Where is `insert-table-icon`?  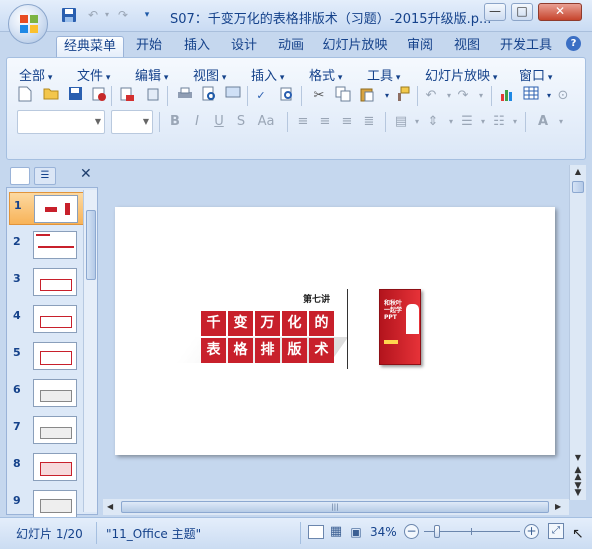
insert-table-icon is located at coordinates (531, 96).